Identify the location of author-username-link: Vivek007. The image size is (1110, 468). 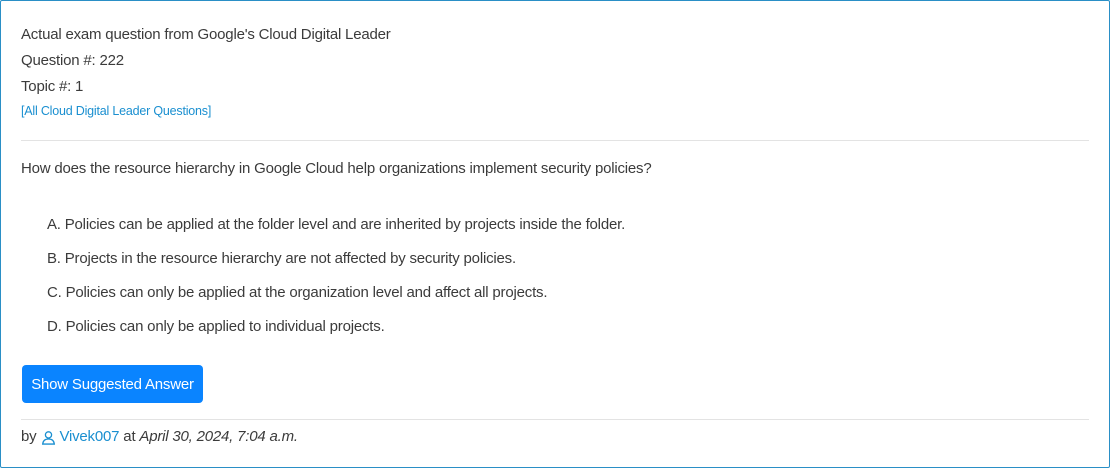
(89, 437).